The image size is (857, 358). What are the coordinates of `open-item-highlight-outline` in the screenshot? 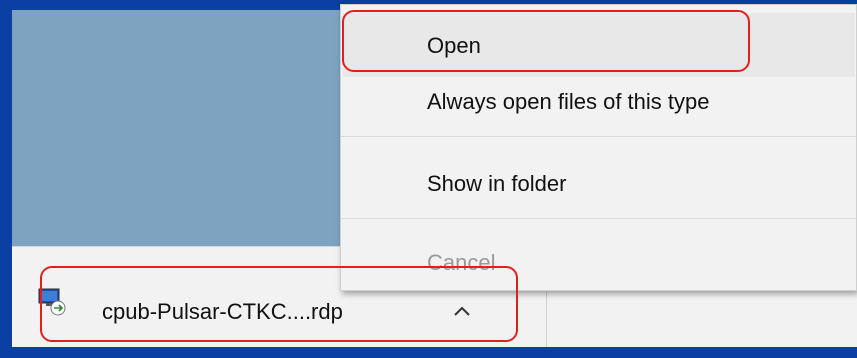 It's located at (546, 41).